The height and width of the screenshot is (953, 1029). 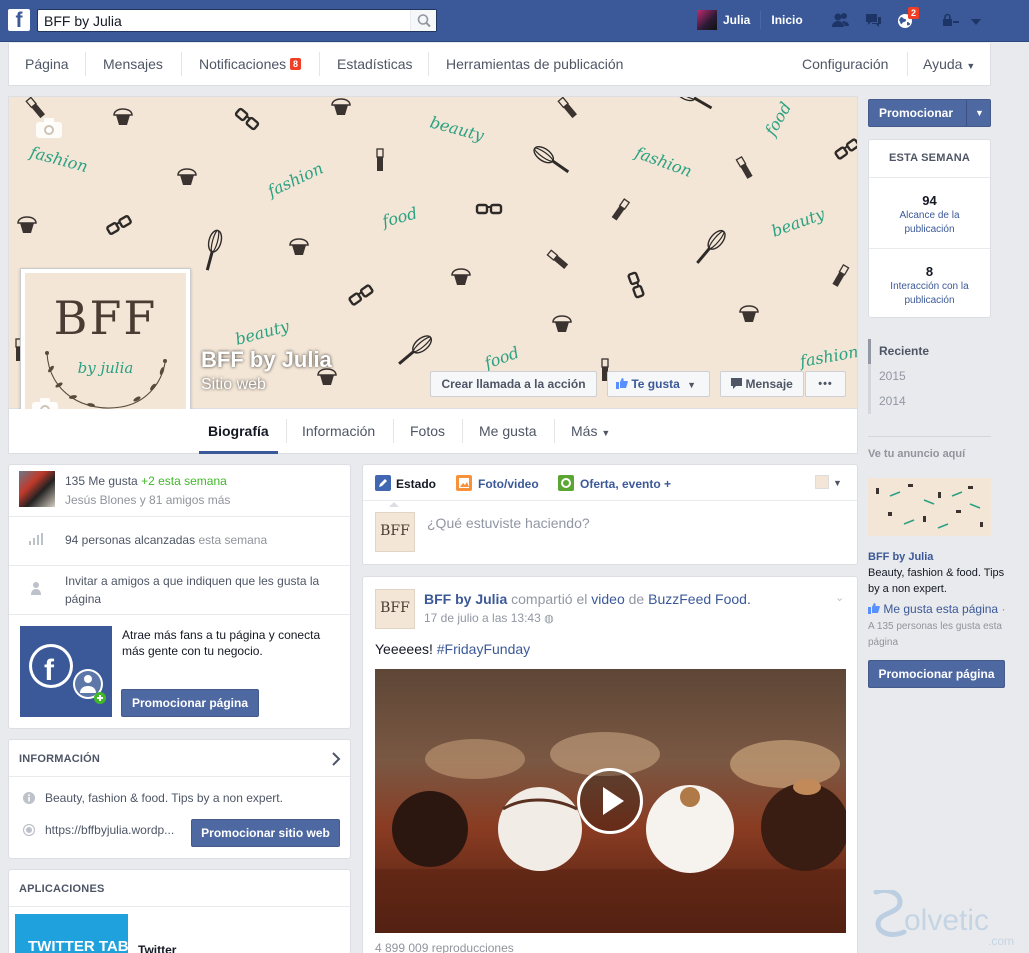 I want to click on post-text: Yeeeees!, so click(x=404, y=649).